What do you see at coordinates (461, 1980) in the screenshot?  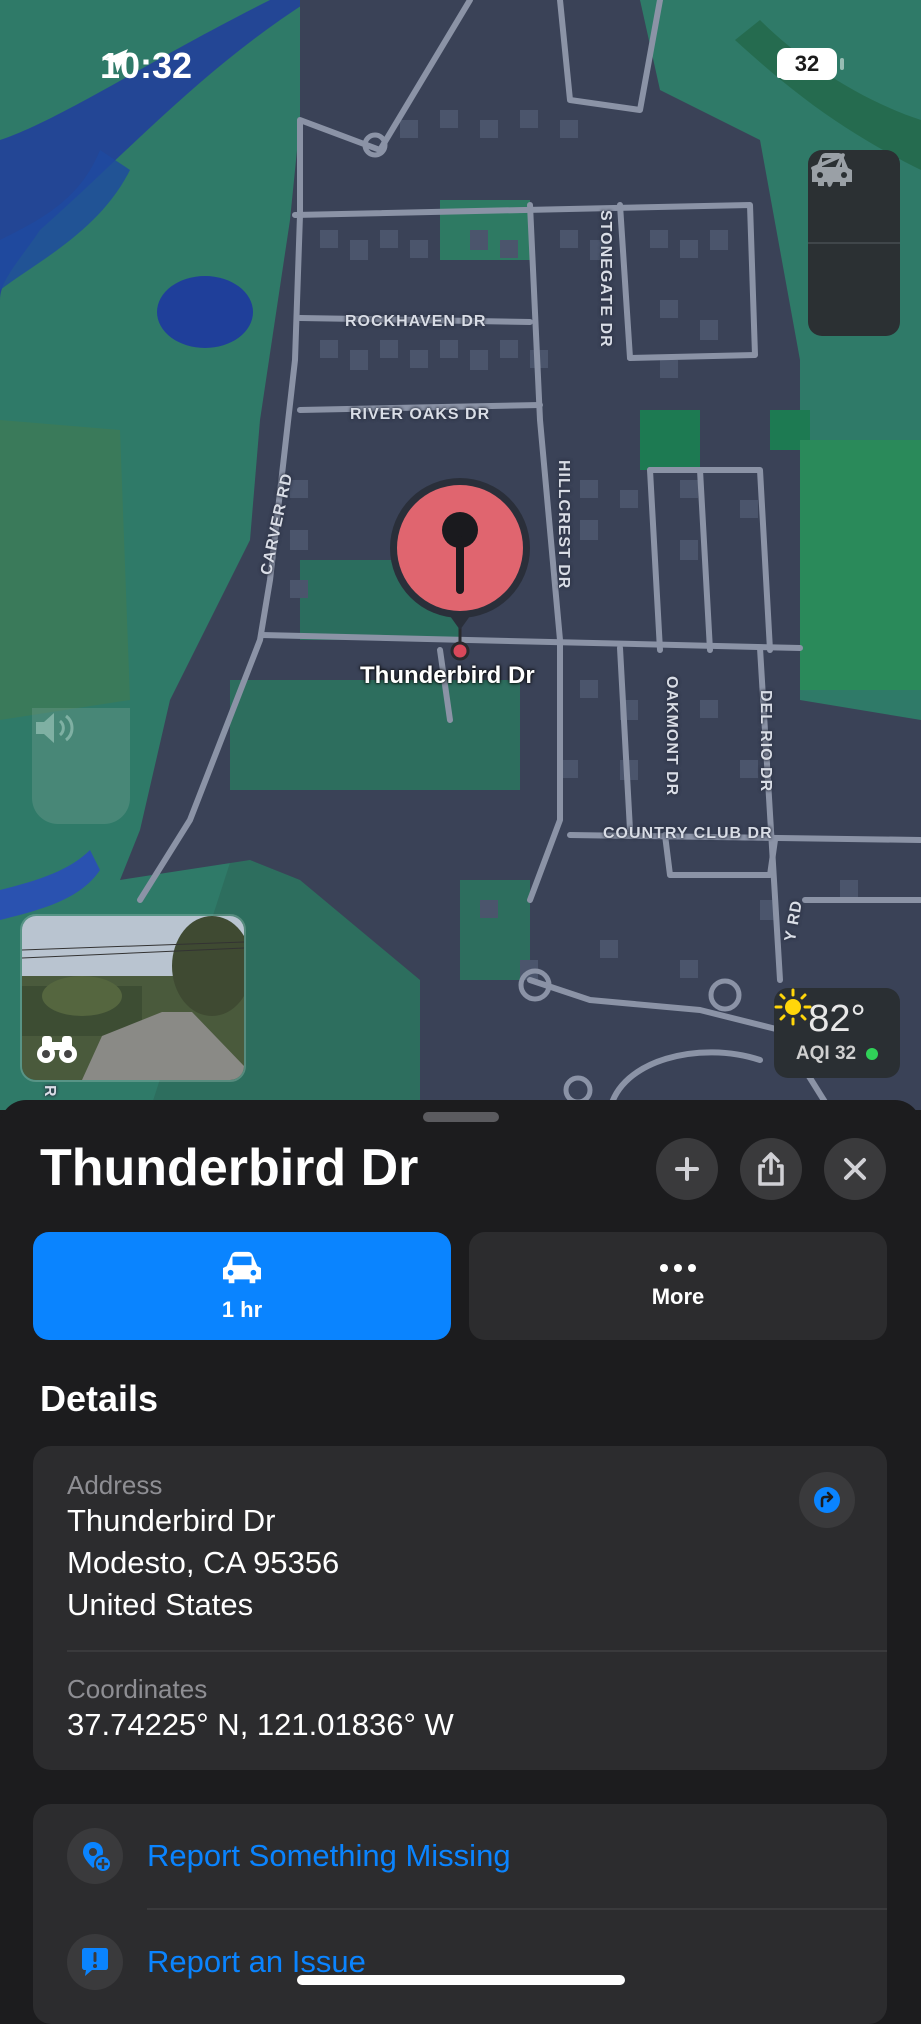 I see `home-indicator` at bounding box center [461, 1980].